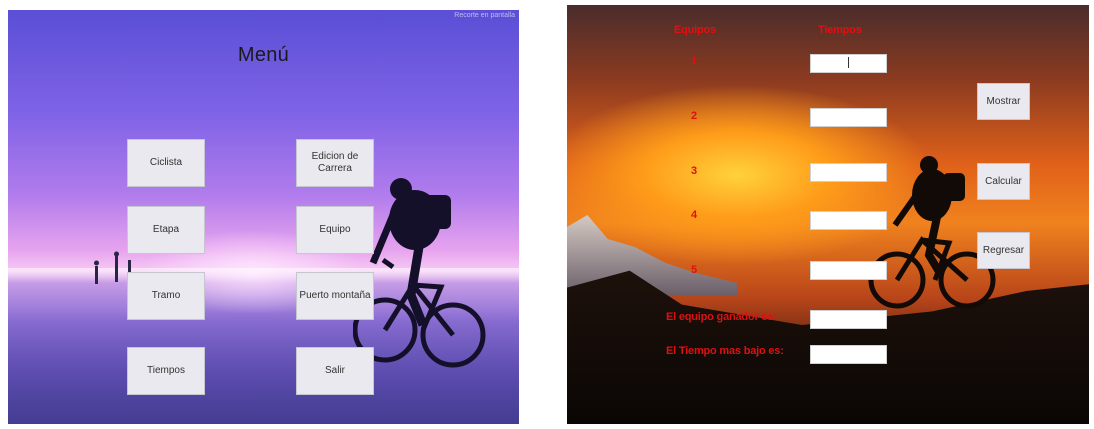 The height and width of the screenshot is (429, 1094). Describe the element at coordinates (335, 371) in the screenshot. I see `salir-button: Salir` at that location.